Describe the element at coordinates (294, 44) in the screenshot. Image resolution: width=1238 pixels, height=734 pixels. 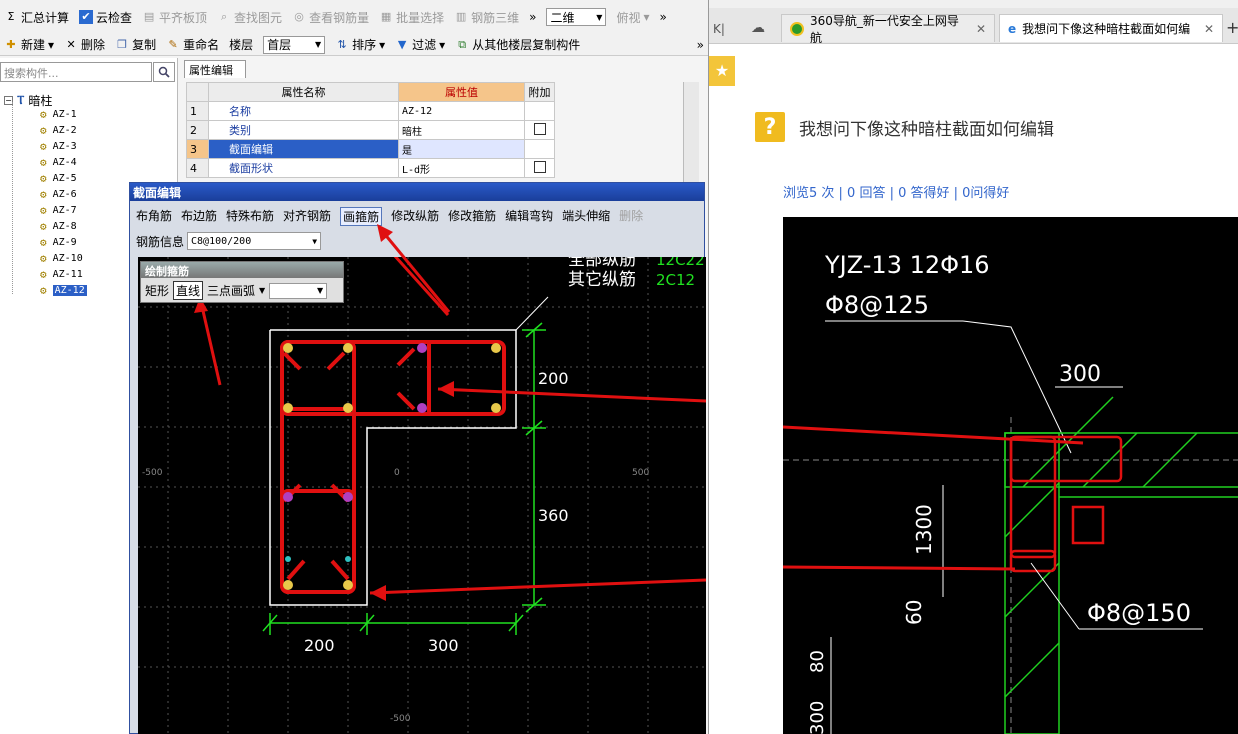
I see `floor-select: 首层 ▼` at that location.